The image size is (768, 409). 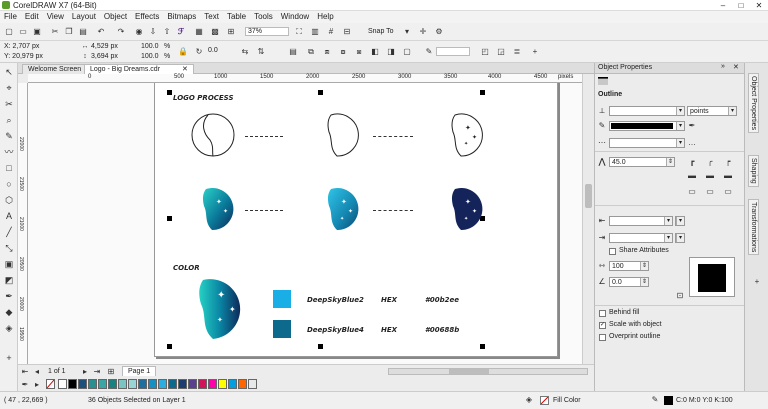 I want to click on swatch1-hex-value: #00b2ee, so click(x=442, y=300).